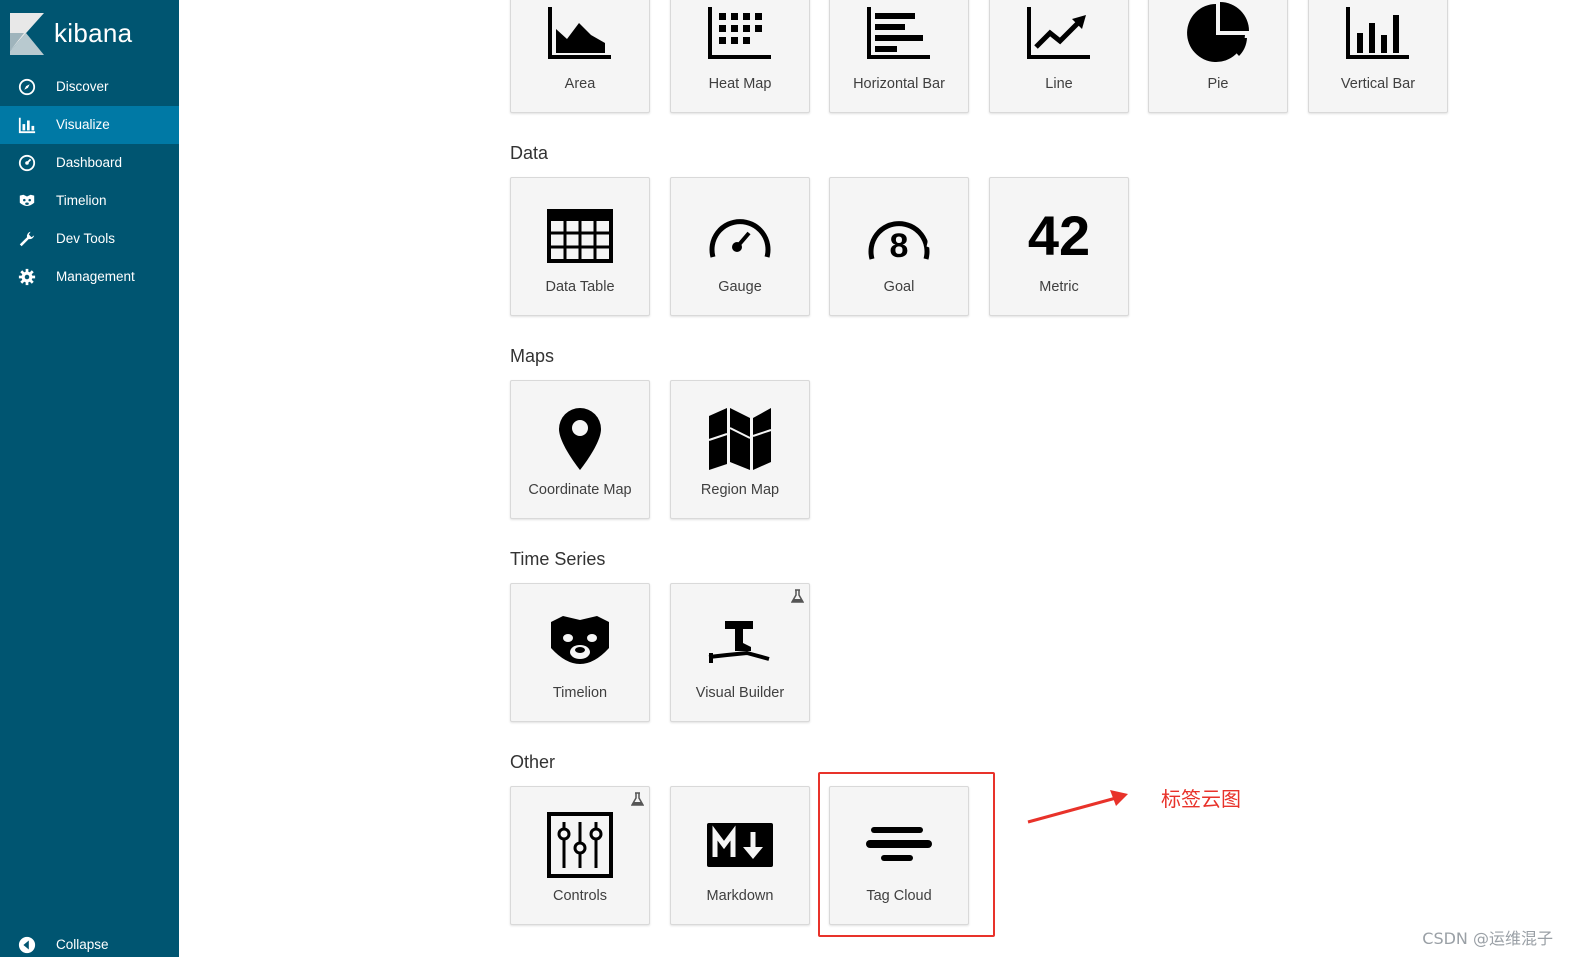  What do you see at coordinates (27, 277) in the screenshot?
I see `gear-icon` at bounding box center [27, 277].